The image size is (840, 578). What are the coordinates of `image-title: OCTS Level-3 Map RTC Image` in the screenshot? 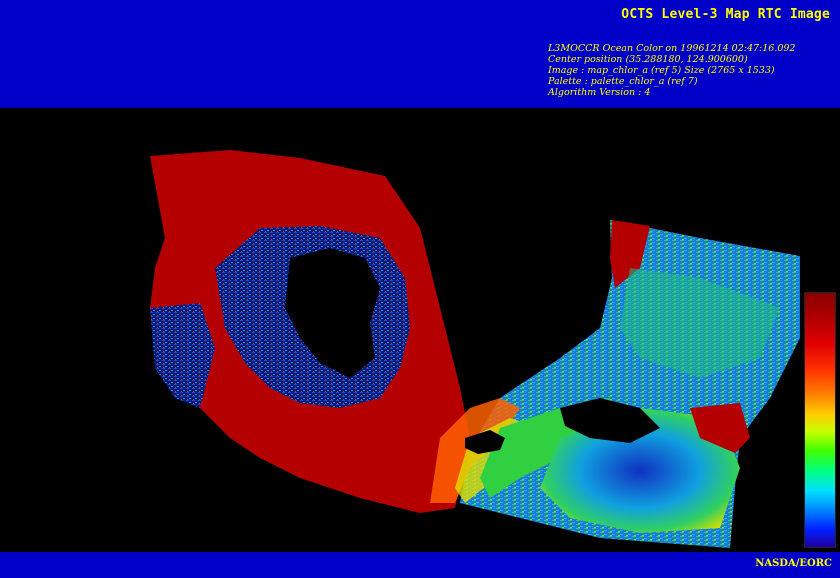 It's located at (725, 14).